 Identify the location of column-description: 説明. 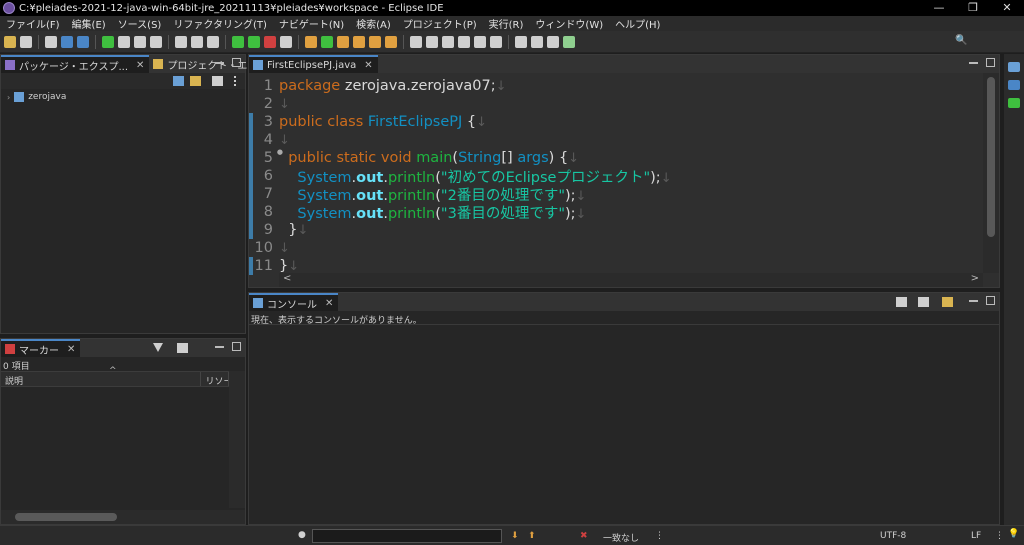
(101, 379).